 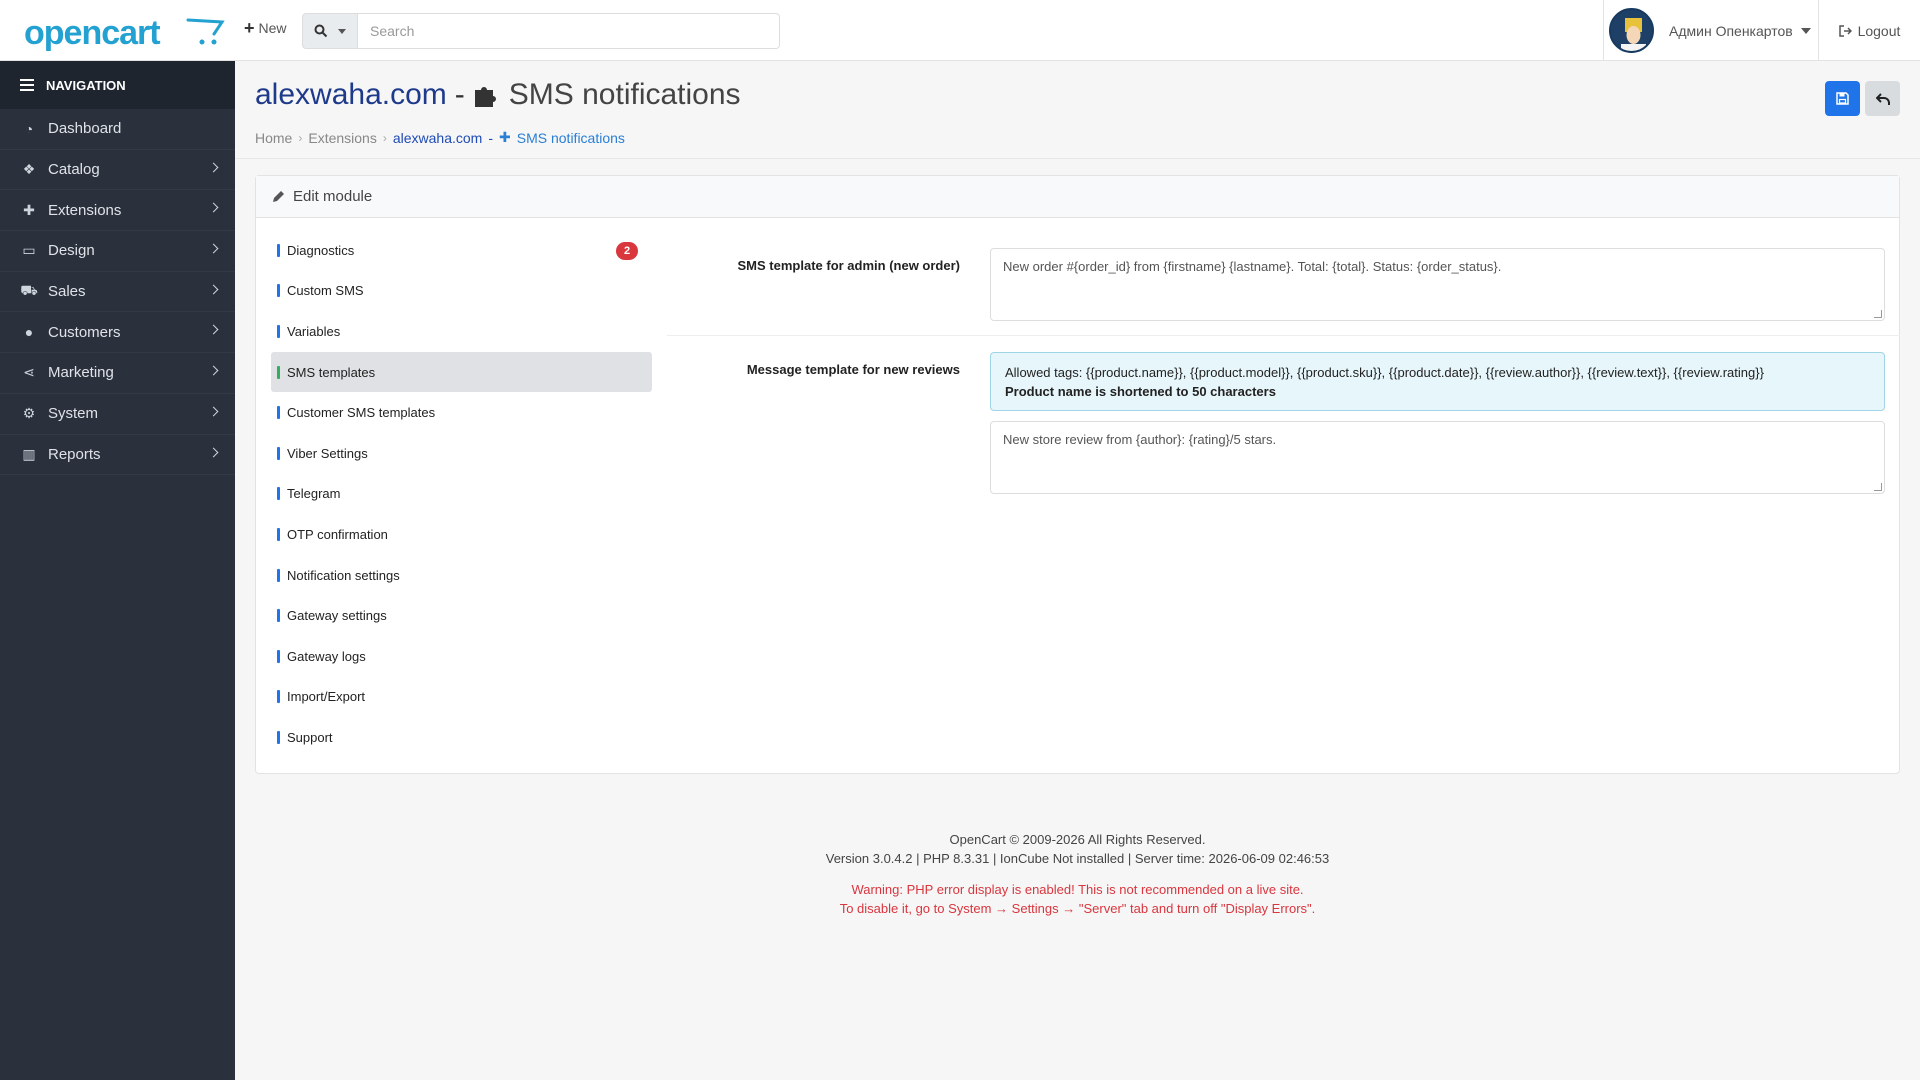 What do you see at coordinates (29, 372) in the screenshot?
I see `share-icon: ⋖` at bounding box center [29, 372].